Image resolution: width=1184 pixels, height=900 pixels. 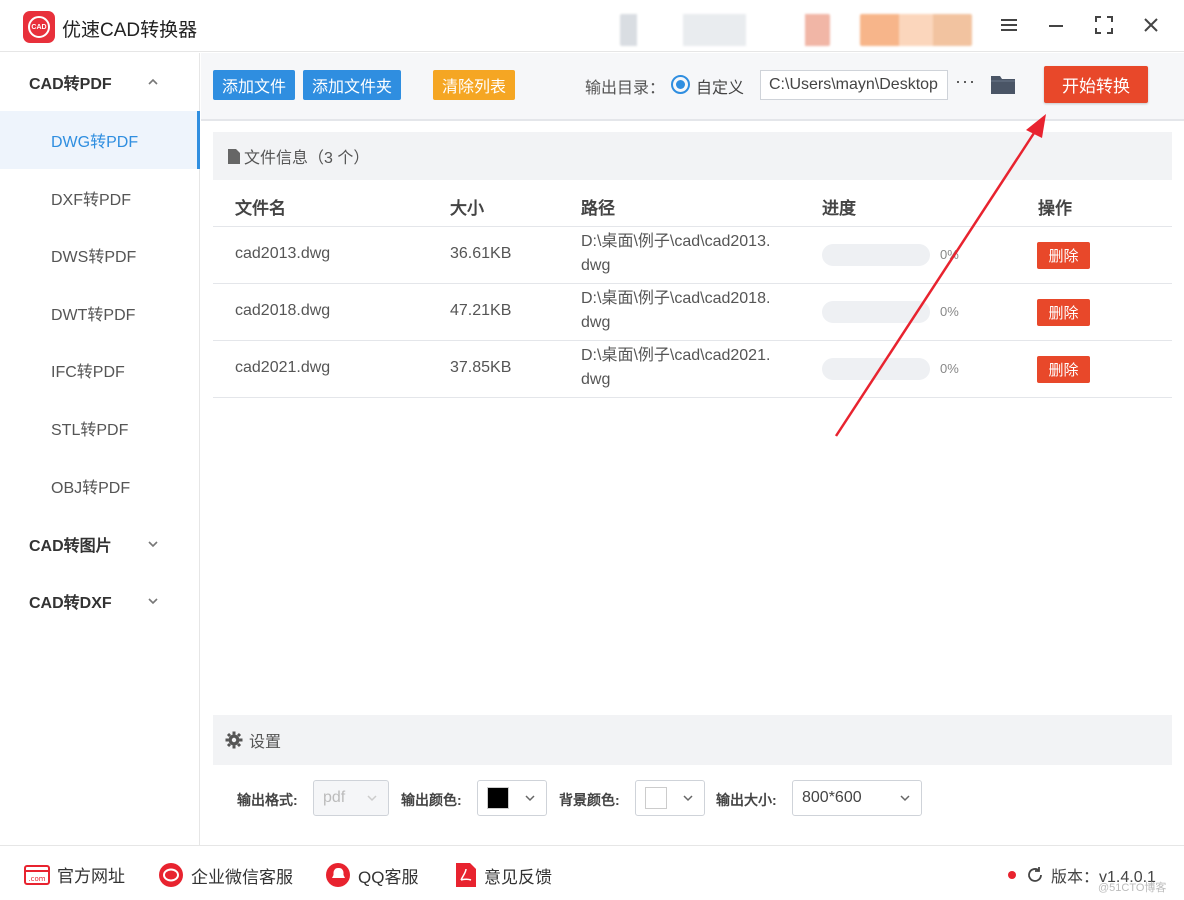 I want to click on chevron-up-icon, so click(x=153, y=81).